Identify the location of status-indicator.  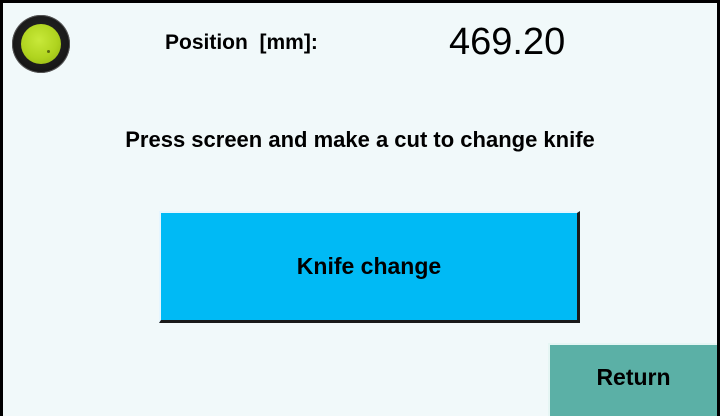
(41, 44).